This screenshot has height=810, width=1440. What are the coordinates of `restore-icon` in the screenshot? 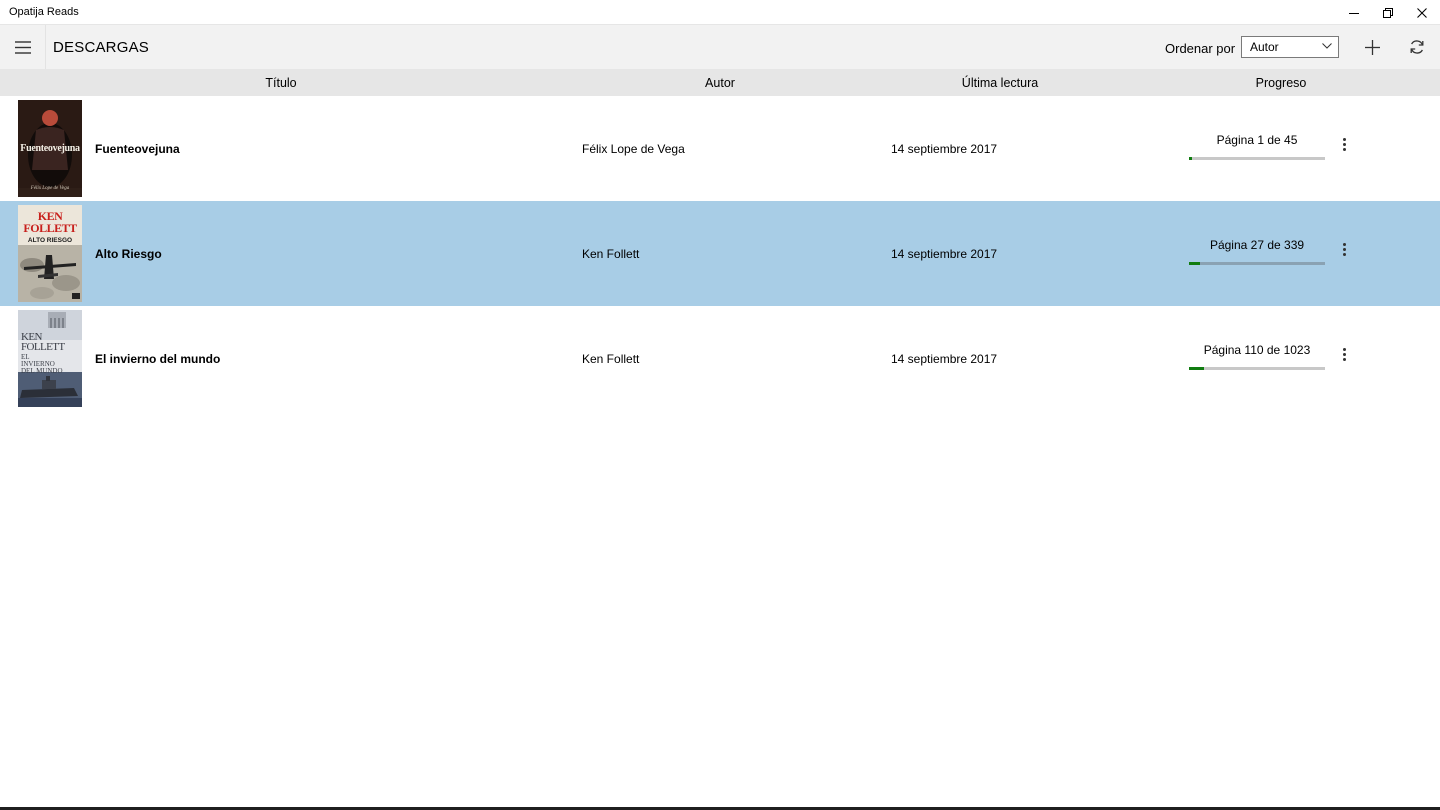 It's located at (1388, 12).